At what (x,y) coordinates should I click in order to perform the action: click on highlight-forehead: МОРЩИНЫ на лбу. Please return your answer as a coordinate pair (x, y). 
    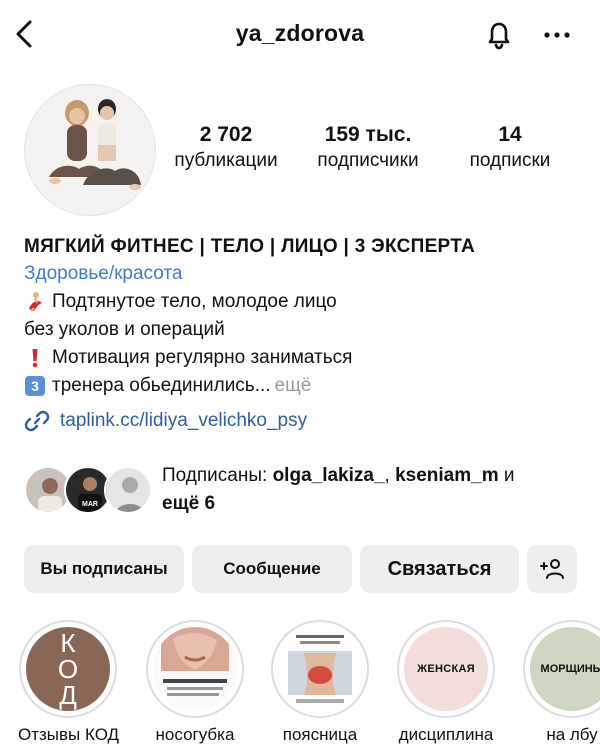
    Looking at the image, I should click on (561, 683).